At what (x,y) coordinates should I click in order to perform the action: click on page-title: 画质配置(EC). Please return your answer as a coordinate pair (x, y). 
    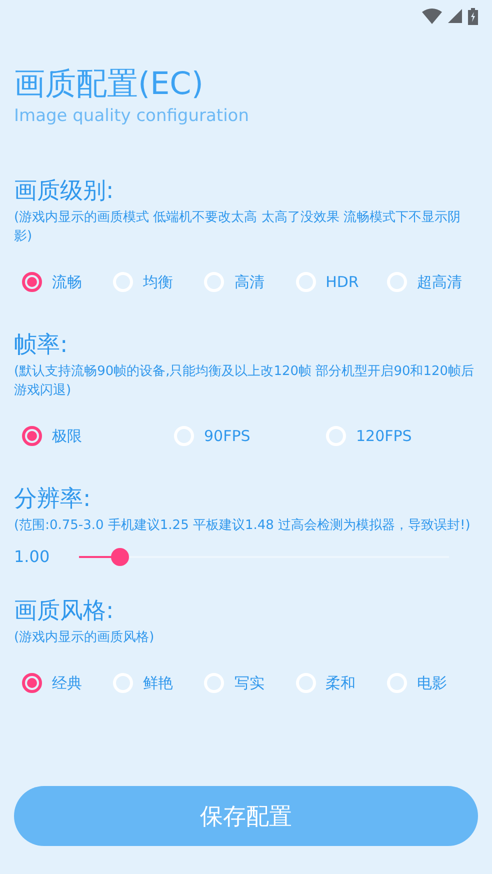
    Looking at the image, I should click on (109, 84).